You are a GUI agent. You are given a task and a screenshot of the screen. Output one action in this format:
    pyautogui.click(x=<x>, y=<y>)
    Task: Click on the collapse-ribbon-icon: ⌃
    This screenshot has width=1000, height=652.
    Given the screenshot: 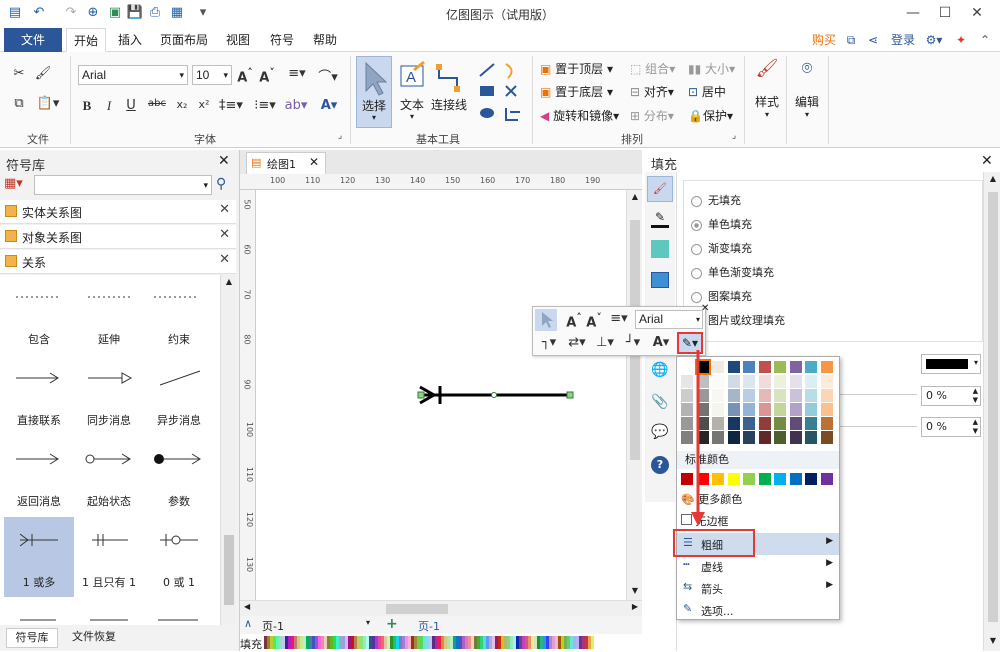 What is the action you would take?
    pyautogui.click(x=985, y=40)
    